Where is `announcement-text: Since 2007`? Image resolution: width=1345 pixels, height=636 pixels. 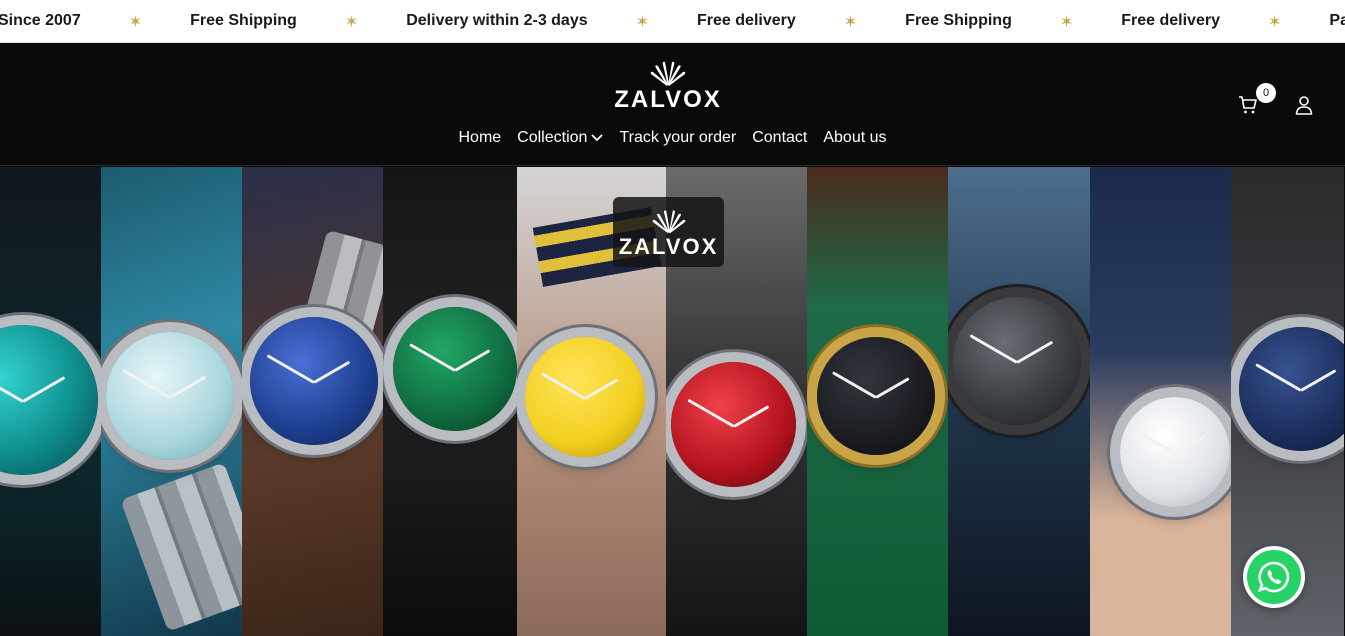
announcement-text: Since 2007 is located at coordinates (40, 20).